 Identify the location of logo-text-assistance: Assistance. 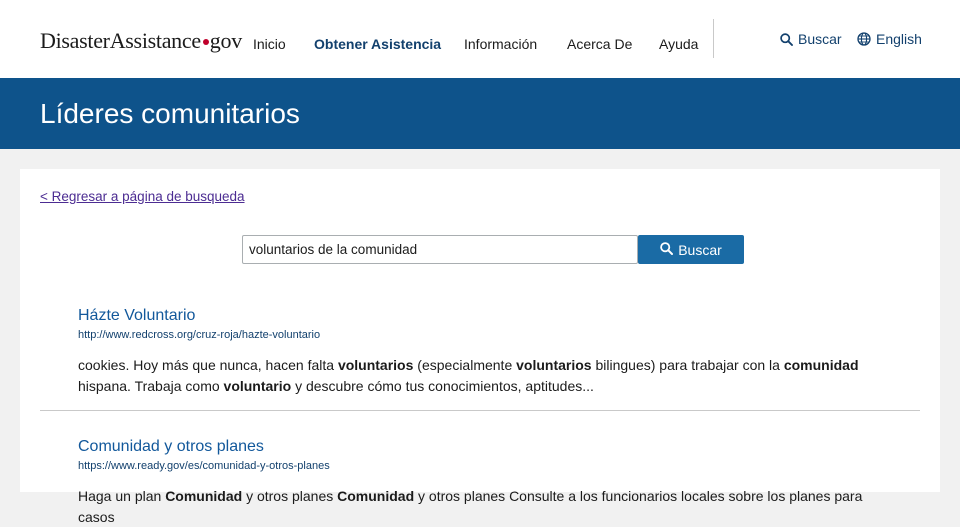
(155, 40).